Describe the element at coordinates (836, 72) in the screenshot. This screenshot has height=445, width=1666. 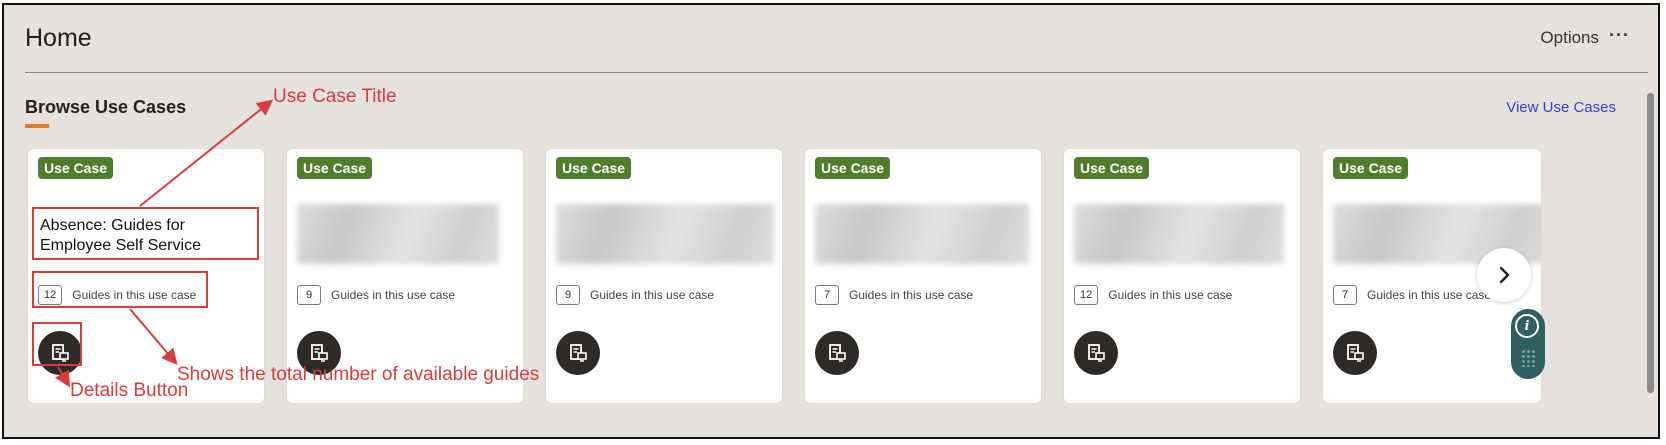
I see `header-divider` at that location.